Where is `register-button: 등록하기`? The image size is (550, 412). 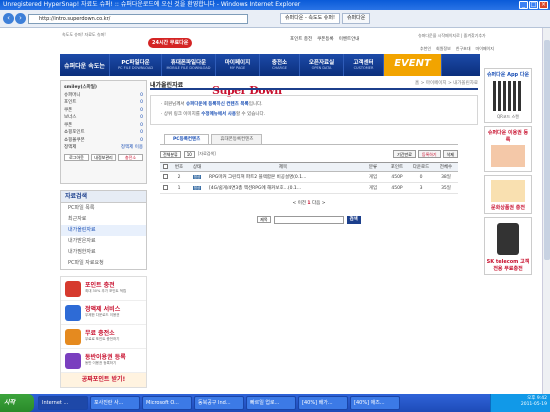 register-button: 등록하기 is located at coordinates (429, 154).